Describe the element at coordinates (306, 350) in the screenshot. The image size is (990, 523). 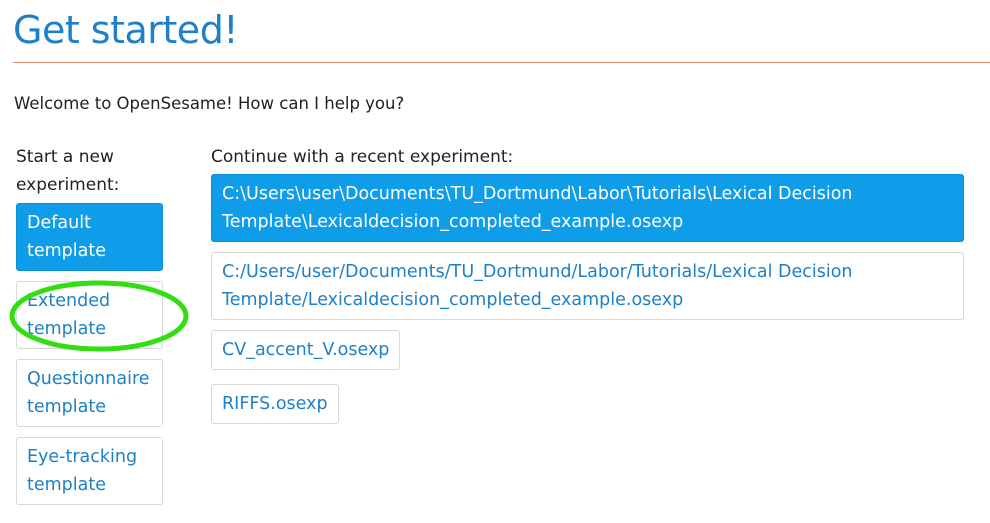
I see `recent-experiment-button: CV_accent_V.osexp` at that location.